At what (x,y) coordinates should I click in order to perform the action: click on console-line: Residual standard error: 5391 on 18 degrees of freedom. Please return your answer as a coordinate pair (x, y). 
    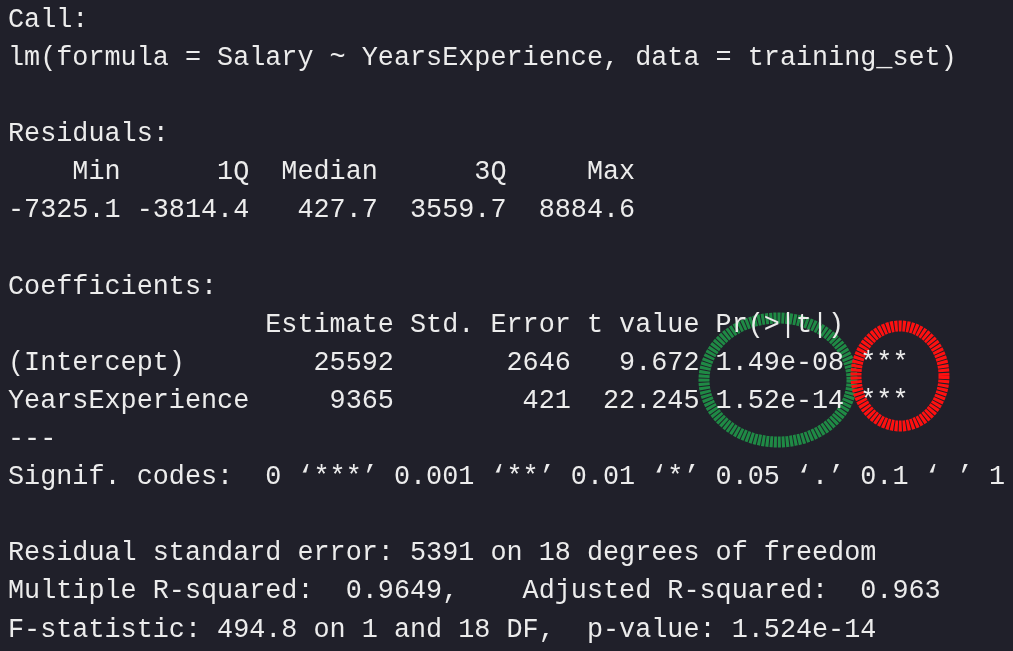
    Looking at the image, I should click on (442, 554).